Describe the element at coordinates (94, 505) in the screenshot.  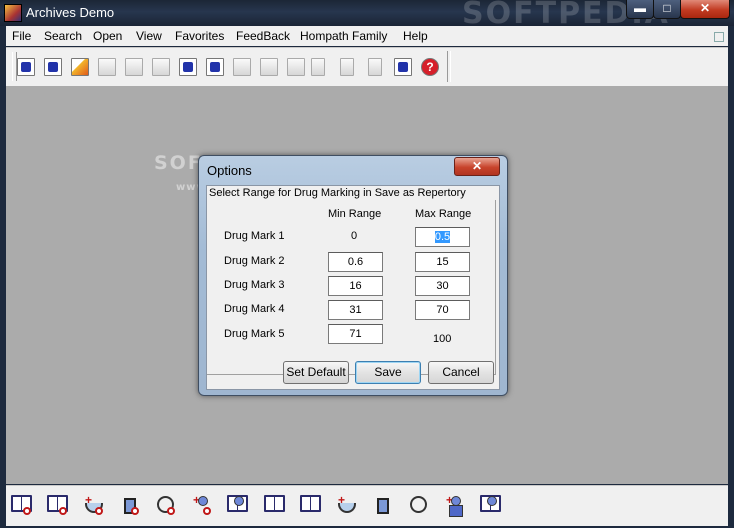
I see `add-remedy-search-icon: +` at that location.